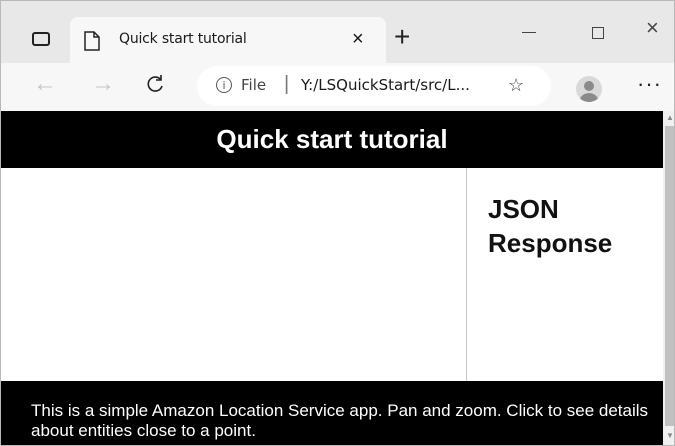 The height and width of the screenshot is (446, 675). Describe the element at coordinates (254, 85) in the screenshot. I see `scheme-label: File` at that location.